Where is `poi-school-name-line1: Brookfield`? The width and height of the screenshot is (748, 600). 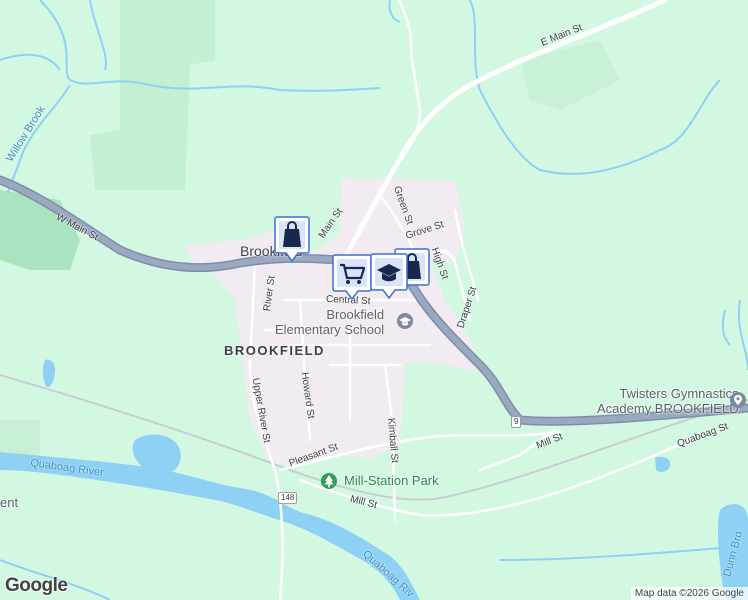 poi-school-name-line1: Brookfield is located at coordinates (355, 314).